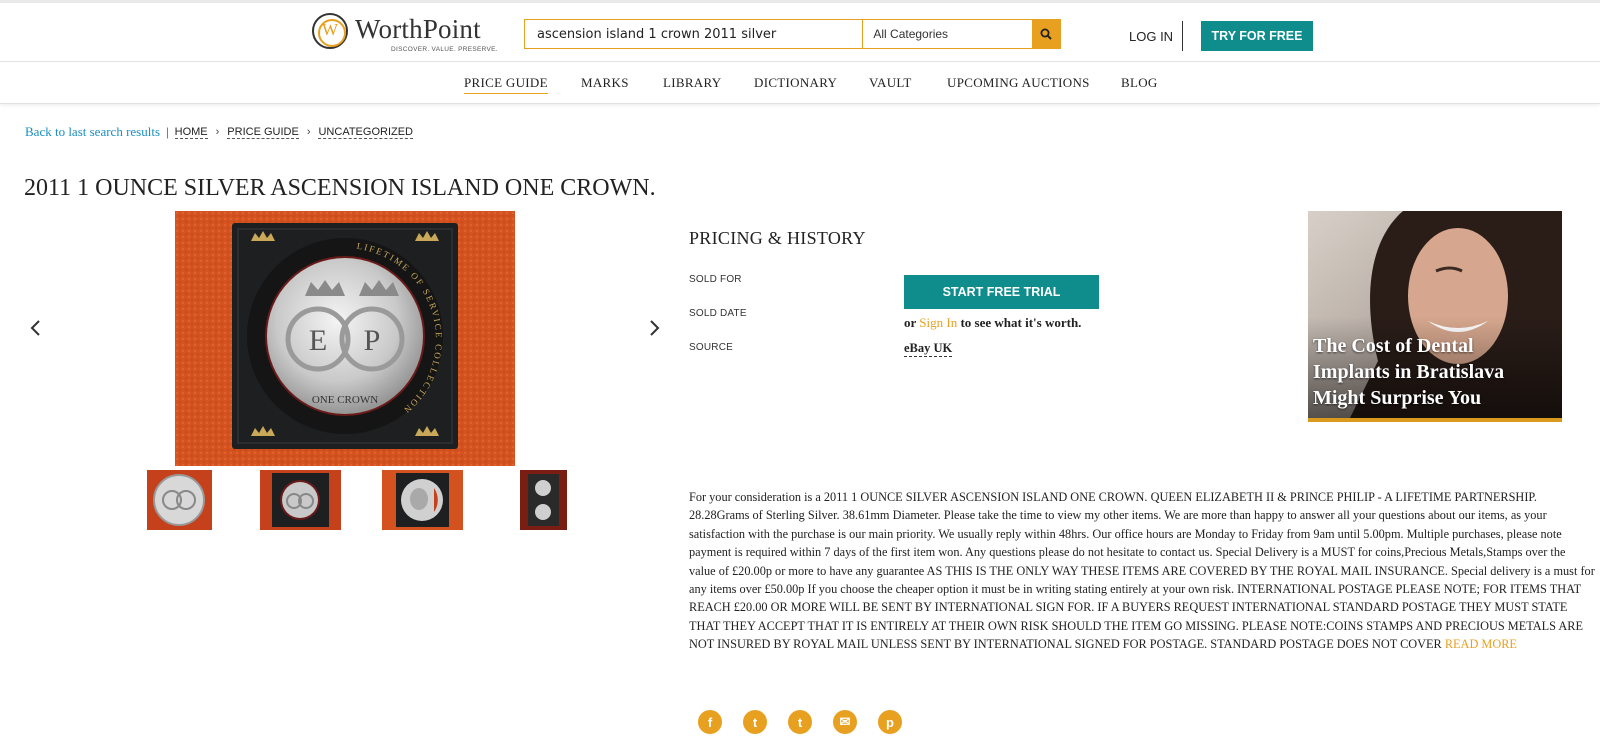 This screenshot has width=1600, height=746. Describe the element at coordinates (928, 349) in the screenshot. I see `source-value-link: eBay UK` at that location.